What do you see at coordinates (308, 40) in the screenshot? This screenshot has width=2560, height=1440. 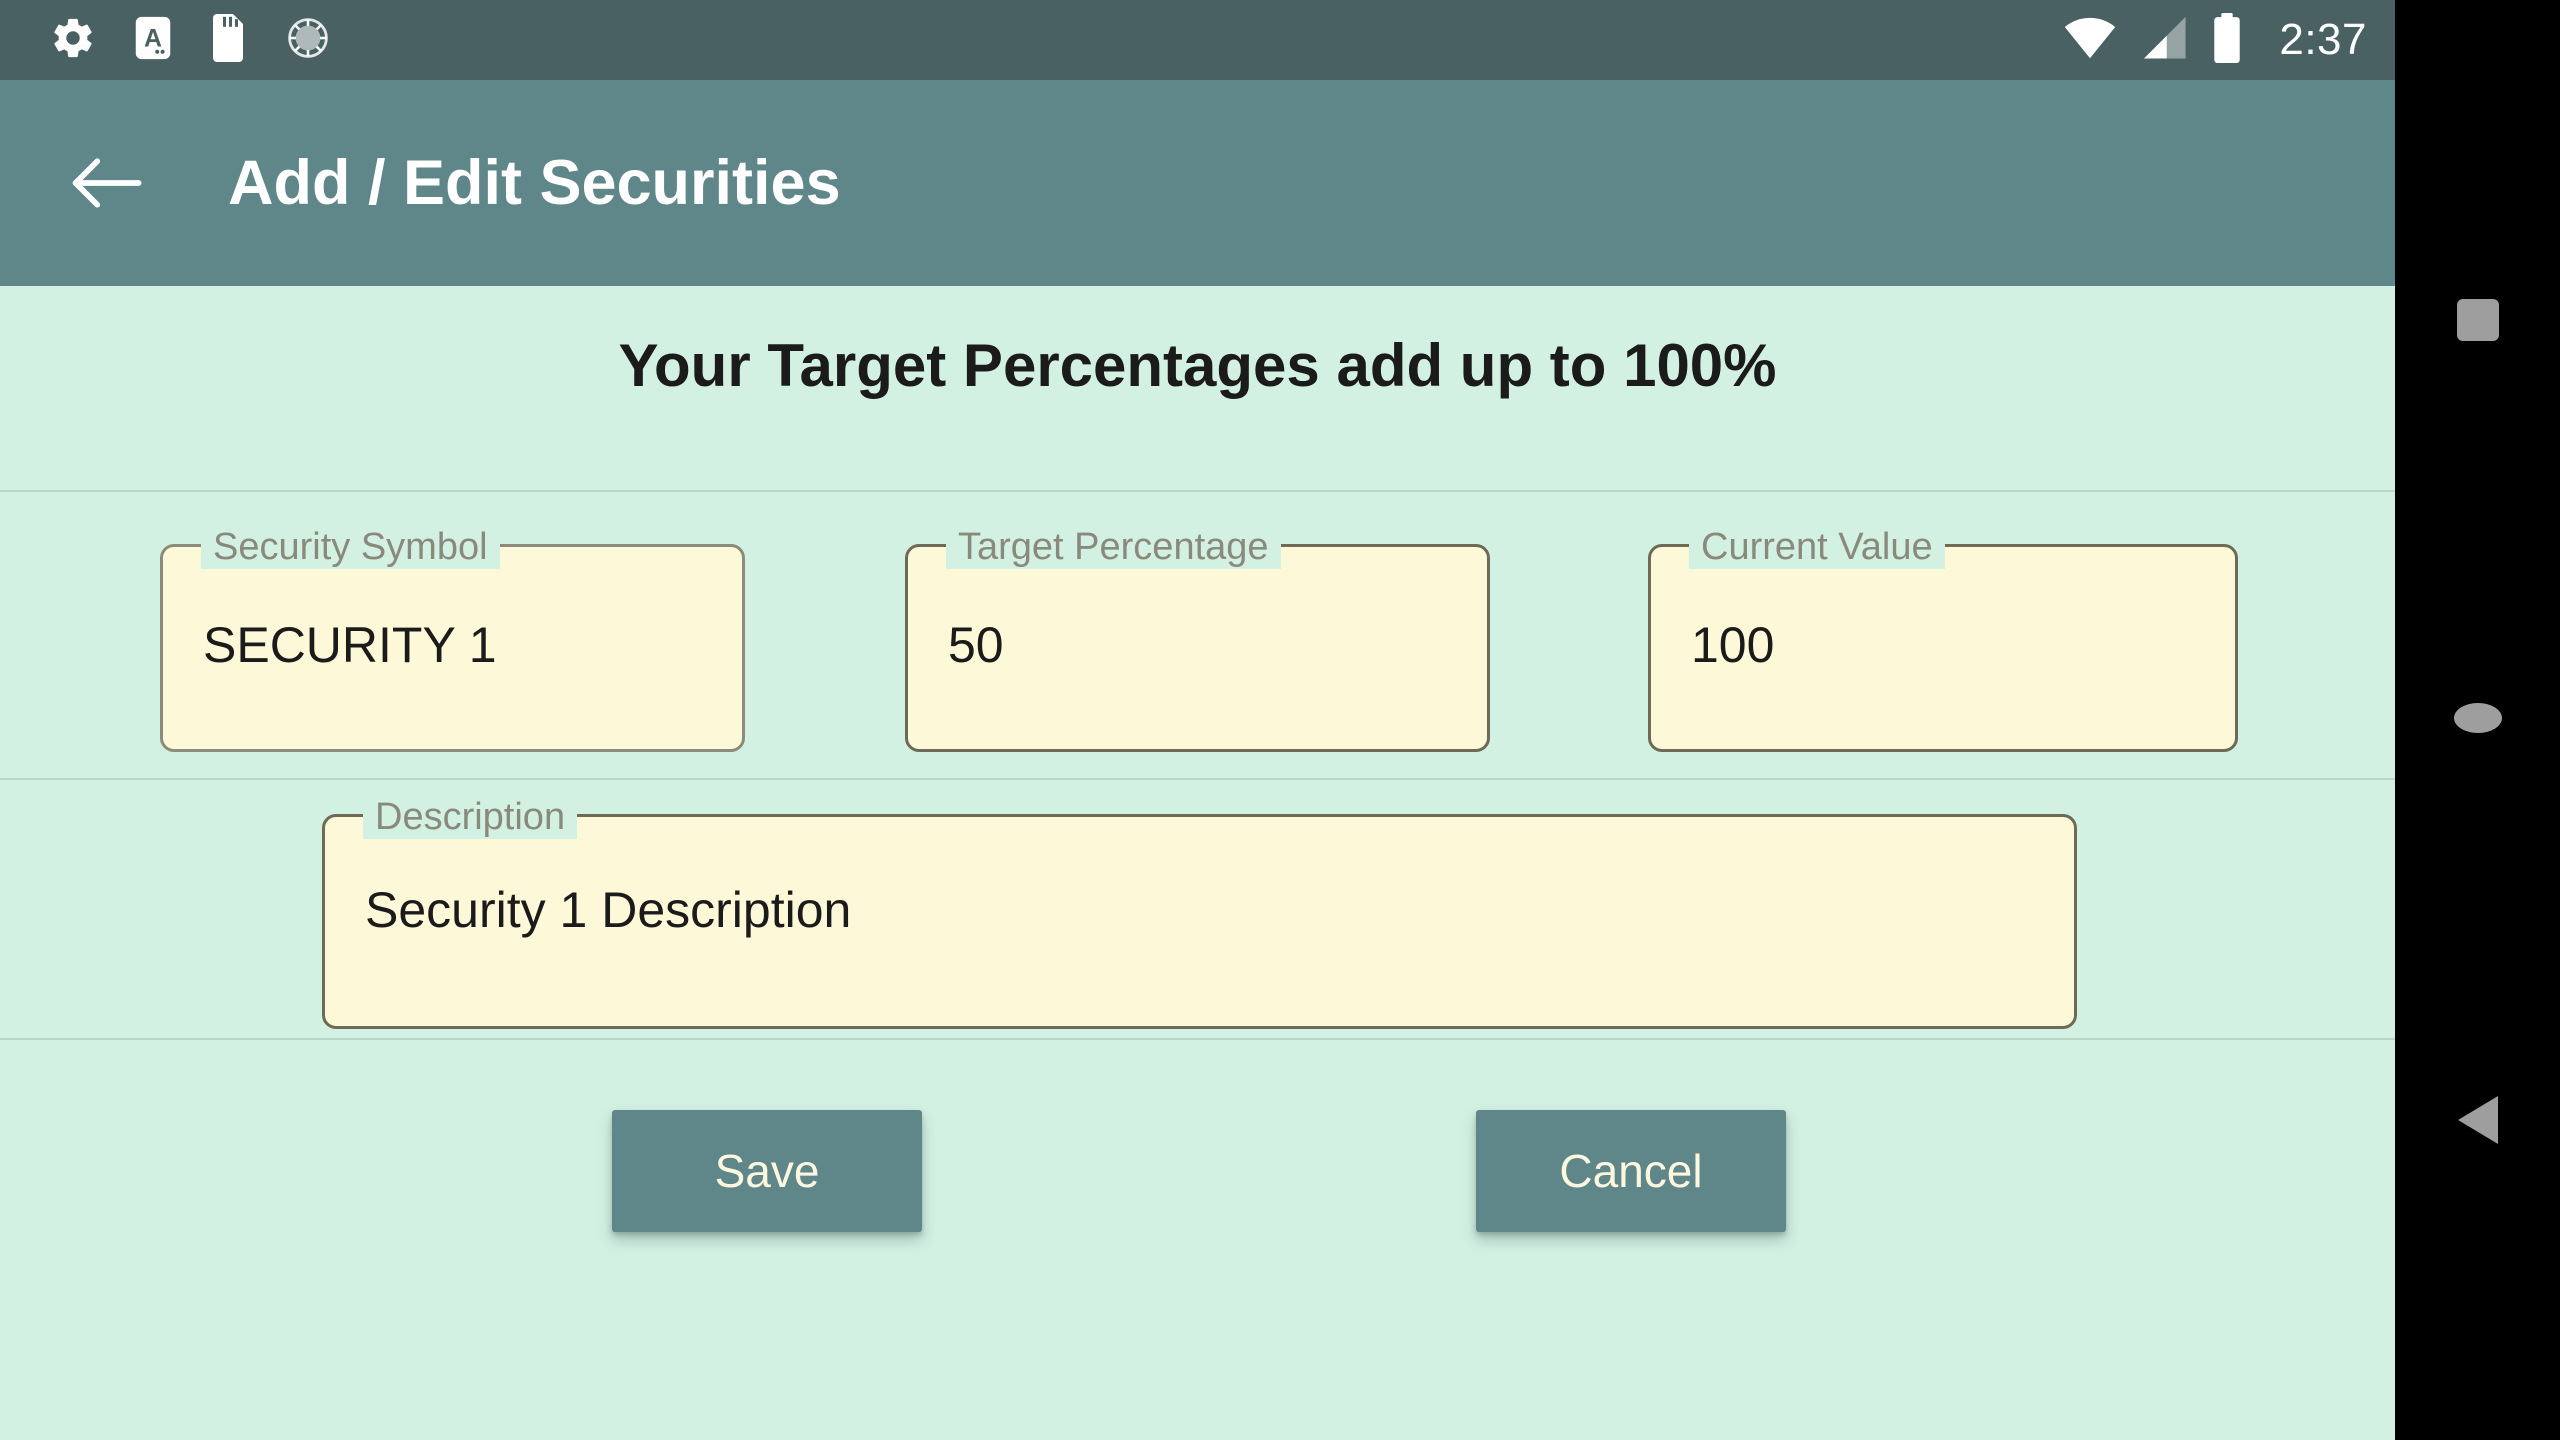 I see `sync-spinner-icon` at bounding box center [308, 40].